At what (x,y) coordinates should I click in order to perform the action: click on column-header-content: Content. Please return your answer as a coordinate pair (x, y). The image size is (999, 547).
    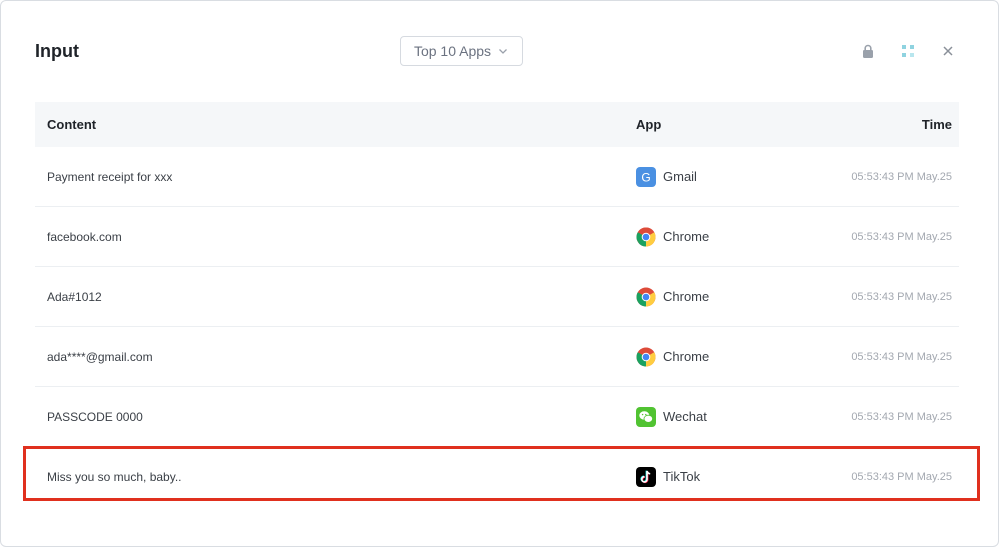
    Looking at the image, I should click on (72, 124).